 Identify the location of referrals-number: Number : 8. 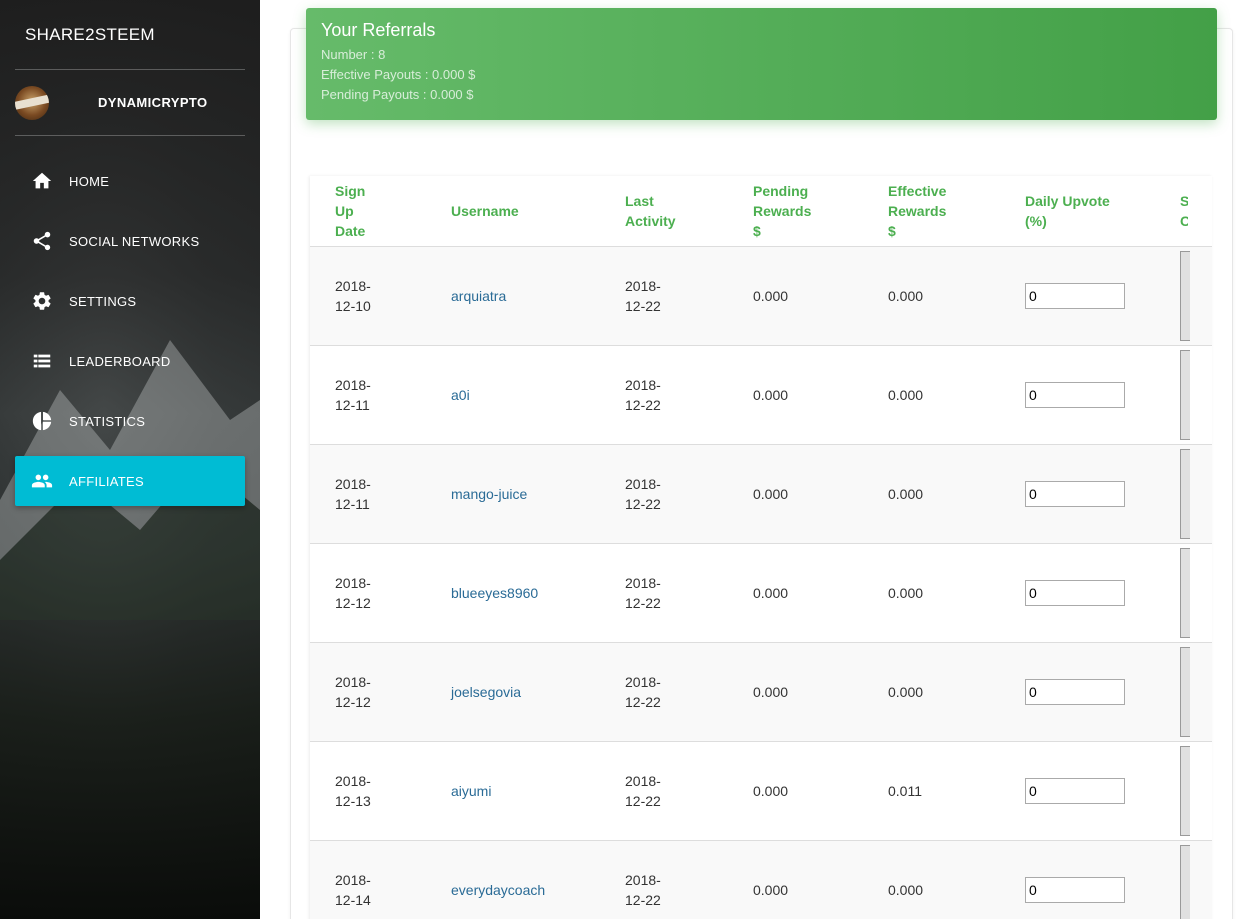
(353, 54).